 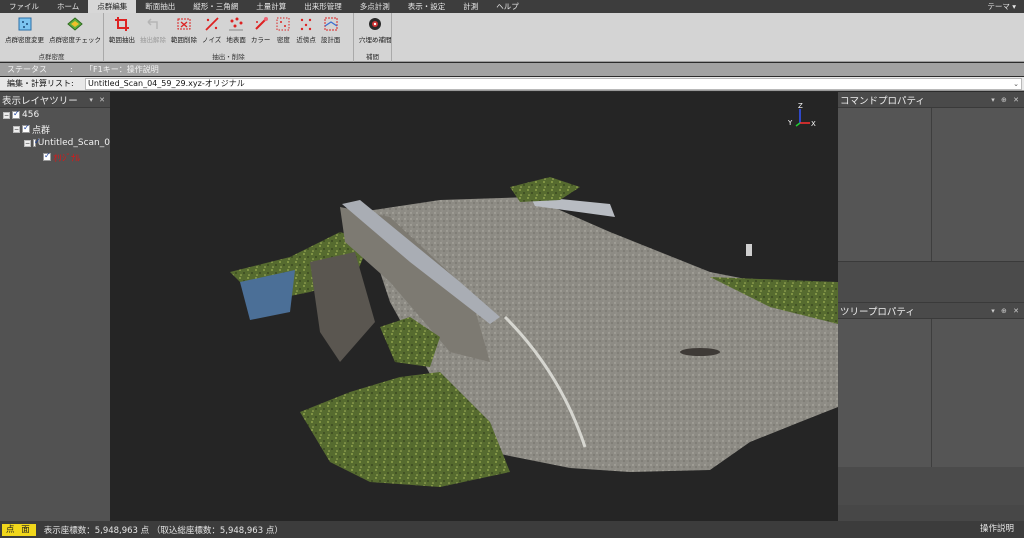 I want to click on status-bar: ステータス : 「F1キー：操作説明, so click(x=512, y=69).